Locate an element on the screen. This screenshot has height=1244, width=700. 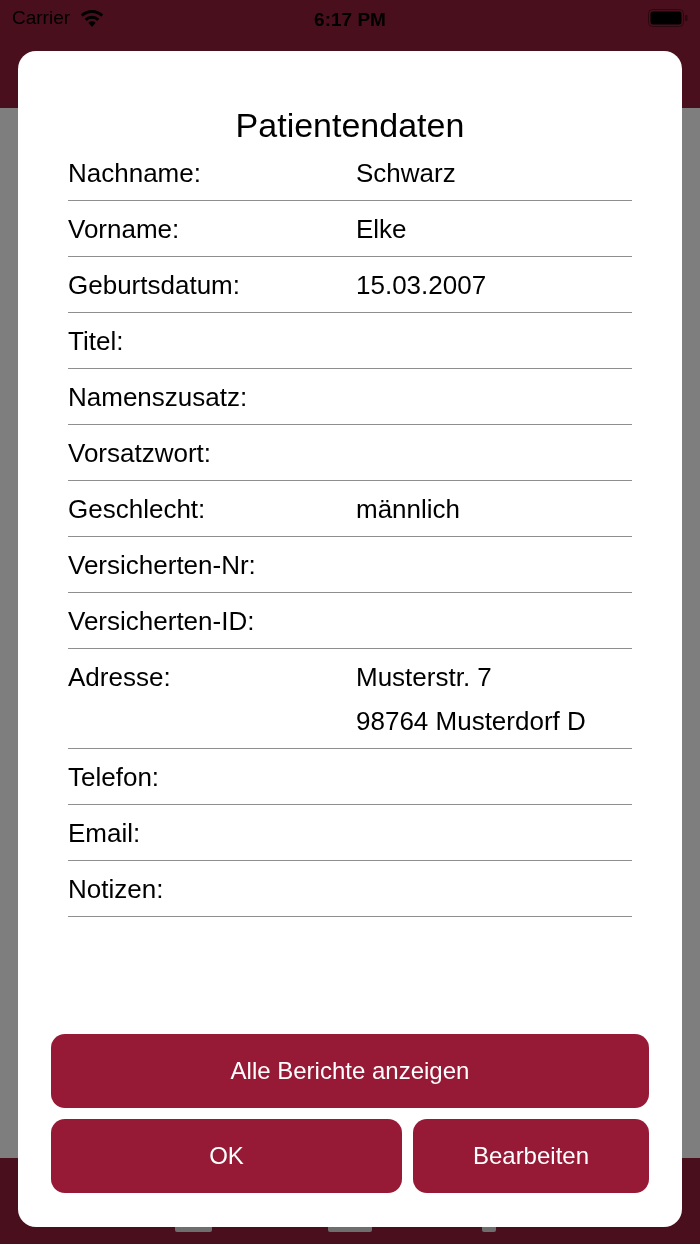
field-label: Telefon: is located at coordinates (114, 777).